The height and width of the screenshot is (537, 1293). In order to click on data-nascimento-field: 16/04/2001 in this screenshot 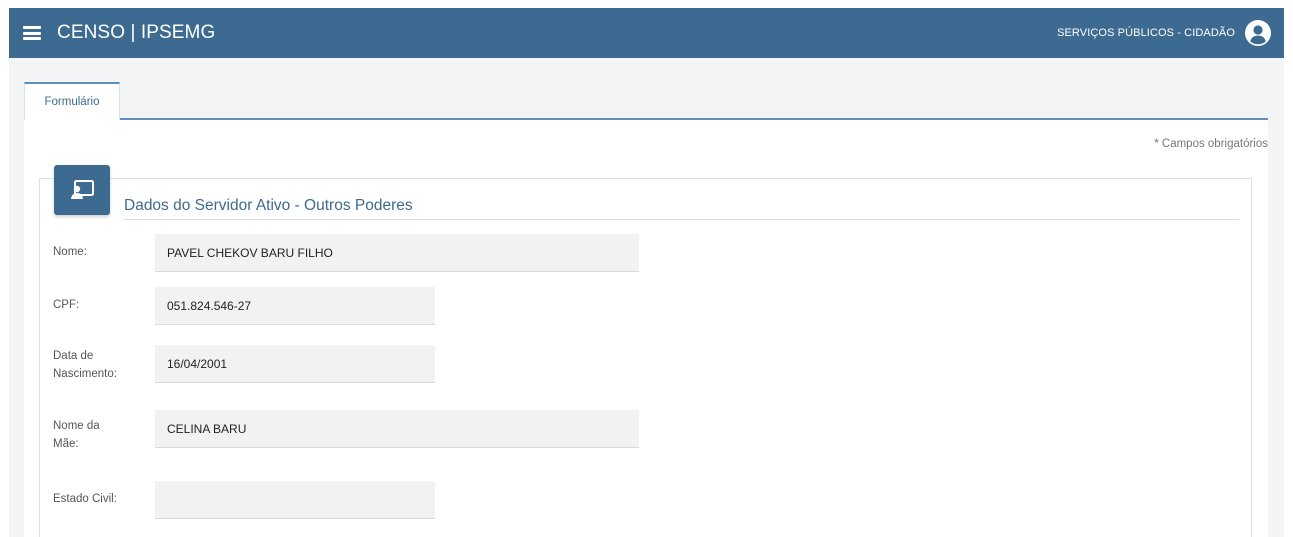, I will do `click(295, 364)`.